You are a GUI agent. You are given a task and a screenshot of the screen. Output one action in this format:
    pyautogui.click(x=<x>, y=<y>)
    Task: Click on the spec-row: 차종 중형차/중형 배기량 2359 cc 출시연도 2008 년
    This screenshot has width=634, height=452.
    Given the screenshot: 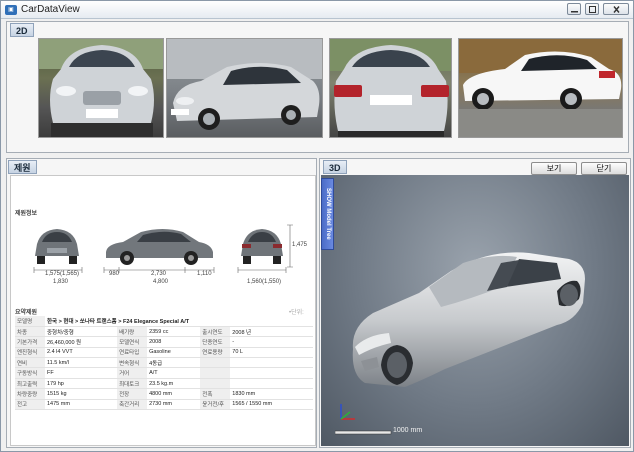 What is the action you would take?
    pyautogui.click(x=164, y=332)
    